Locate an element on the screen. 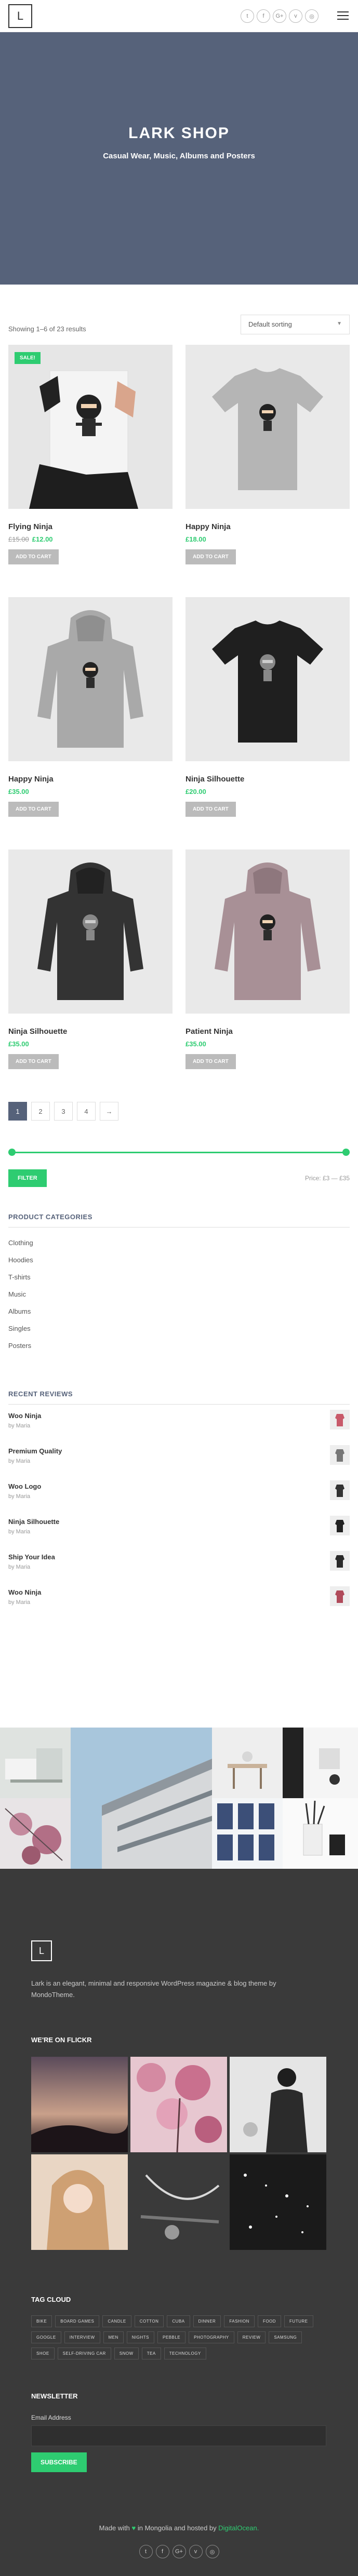  page-link-3: 3 is located at coordinates (63, 1111).